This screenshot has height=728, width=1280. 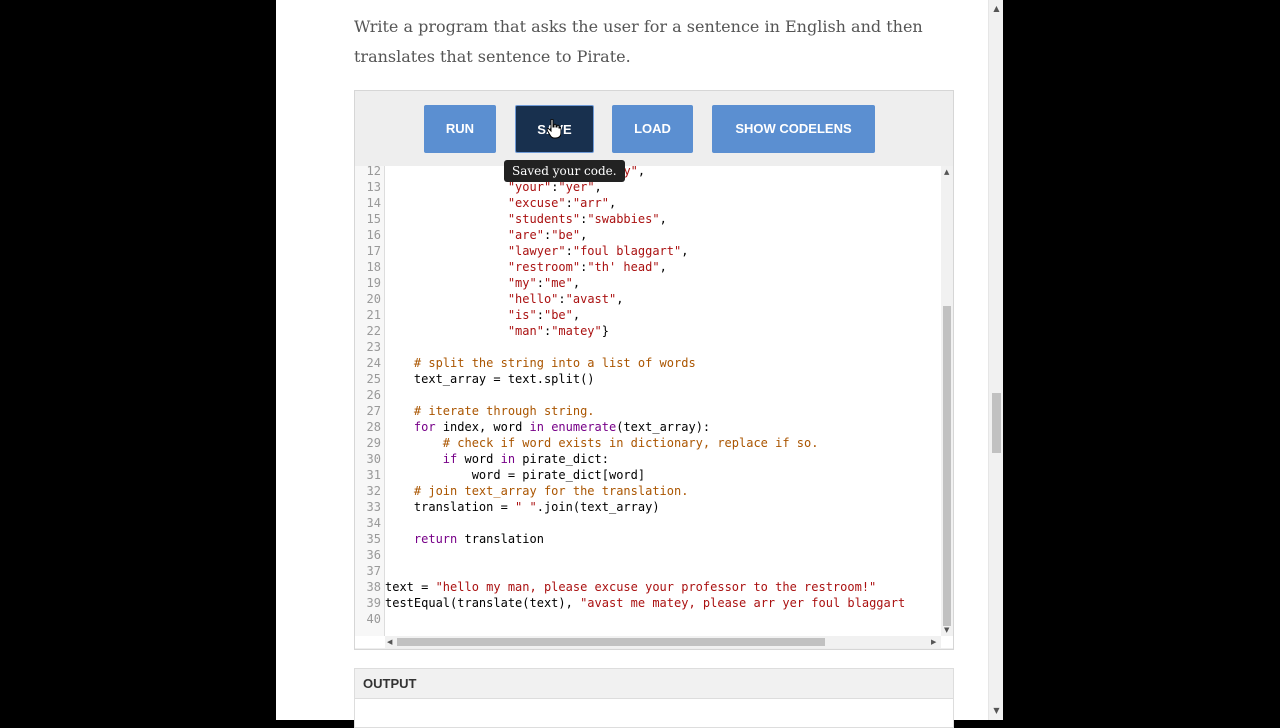 I want to click on scroll-up-icon: ▲, so click(x=946, y=172).